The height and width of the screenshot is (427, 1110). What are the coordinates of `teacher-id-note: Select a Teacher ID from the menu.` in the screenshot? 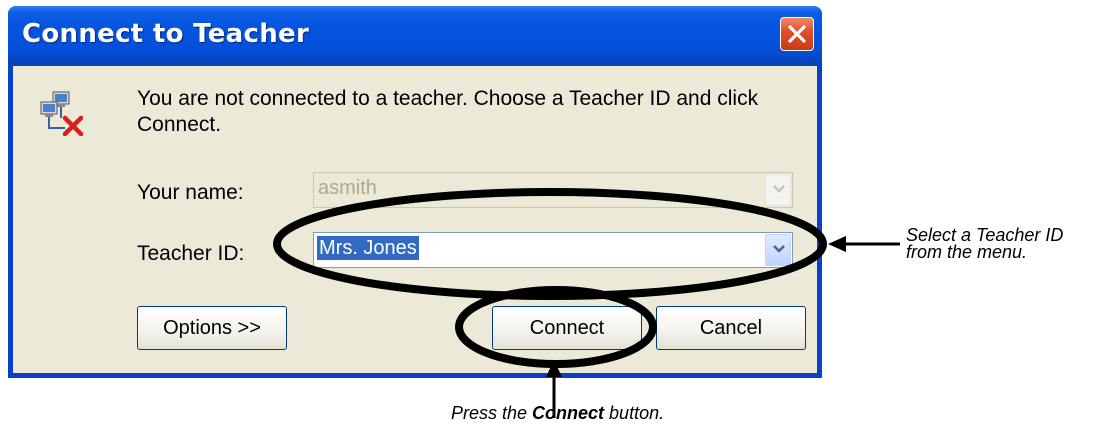 It's located at (984, 244).